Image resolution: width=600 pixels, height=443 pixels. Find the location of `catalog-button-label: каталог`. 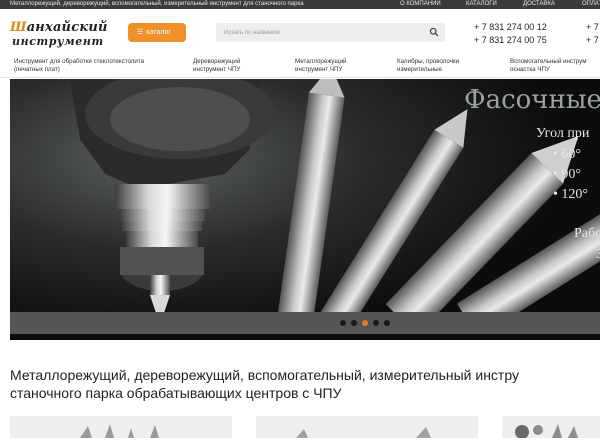

catalog-button-label: каталог is located at coordinates (158, 32).